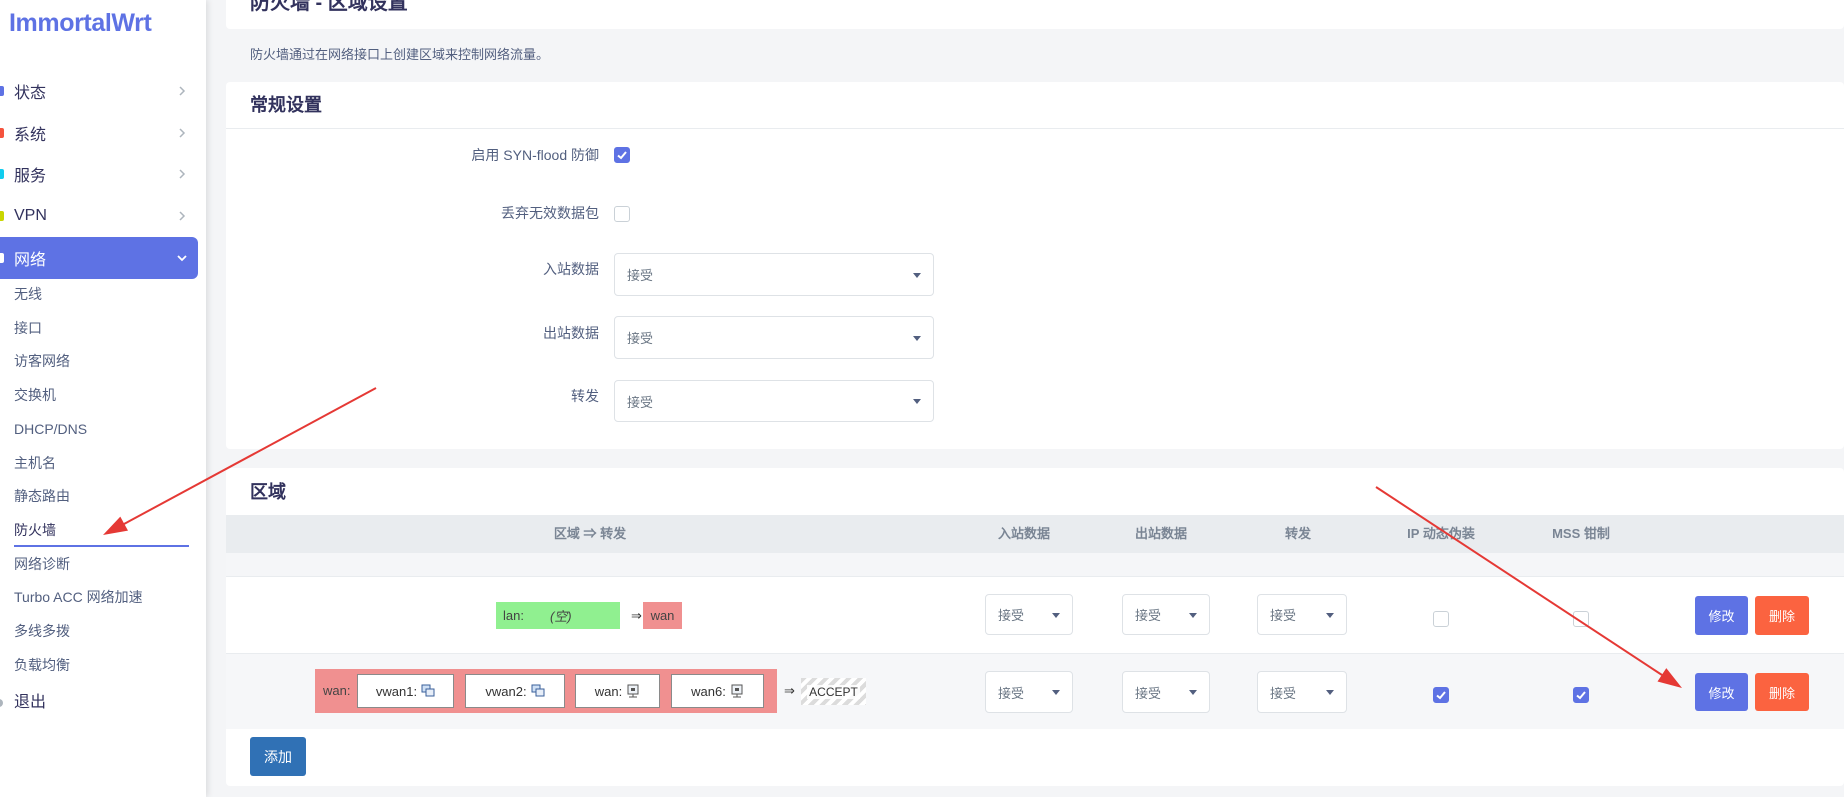  What do you see at coordinates (42, 665) in the screenshot?
I see `sidebar-item-load-balance: 负载均衡` at bounding box center [42, 665].